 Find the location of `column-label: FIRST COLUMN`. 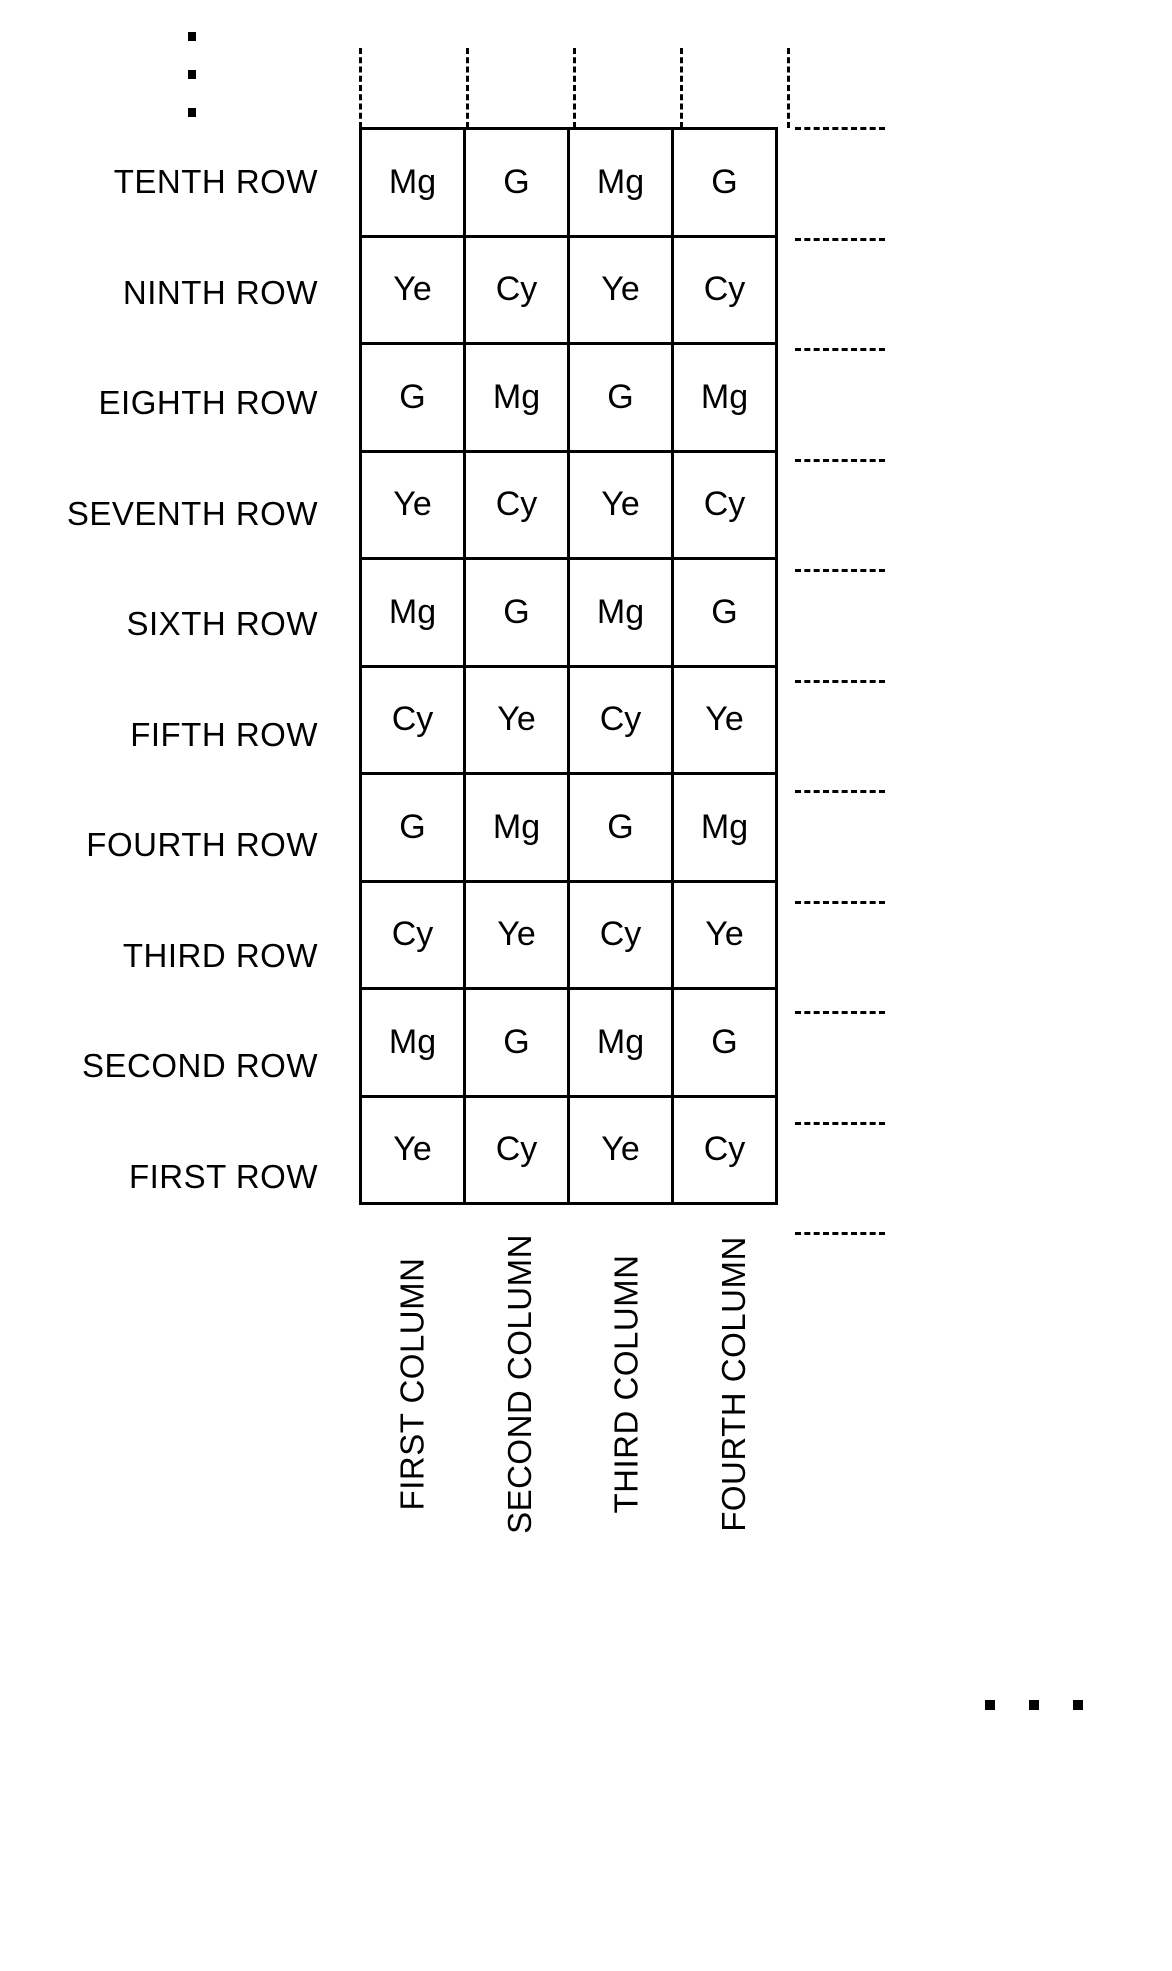

column-label: FIRST COLUMN is located at coordinates (412, 1390).